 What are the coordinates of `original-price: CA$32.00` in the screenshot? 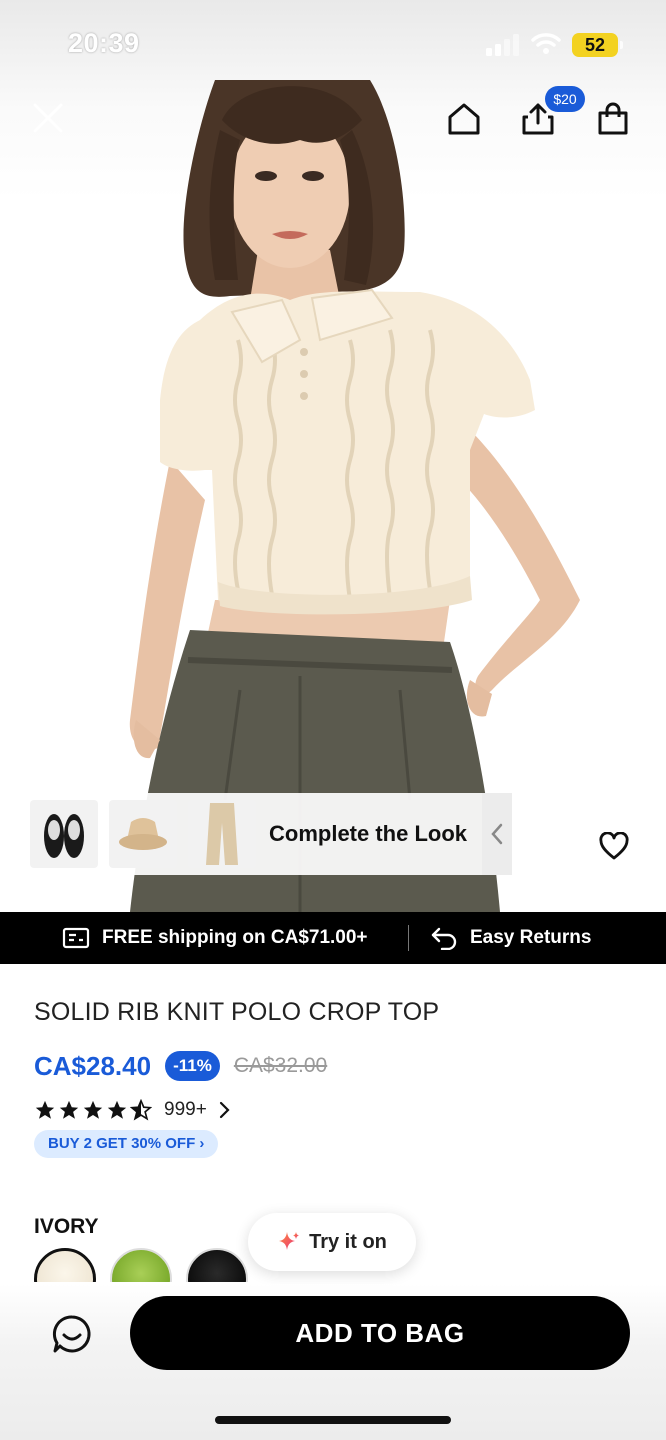 It's located at (280, 1065).